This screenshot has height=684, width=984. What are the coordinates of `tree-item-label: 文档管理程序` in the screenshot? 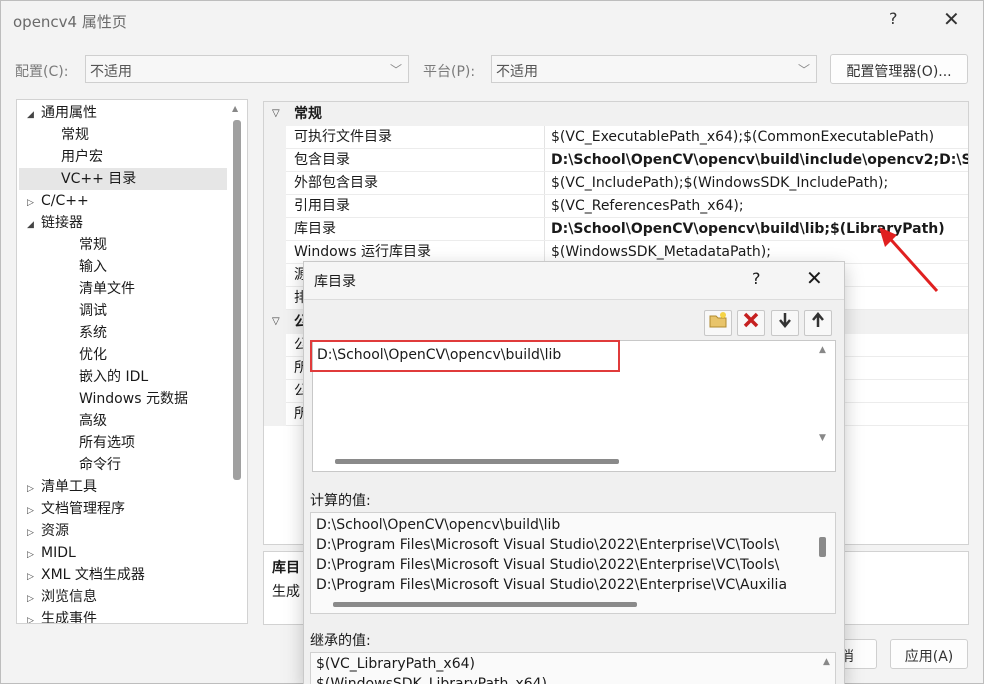 It's located at (83, 509).